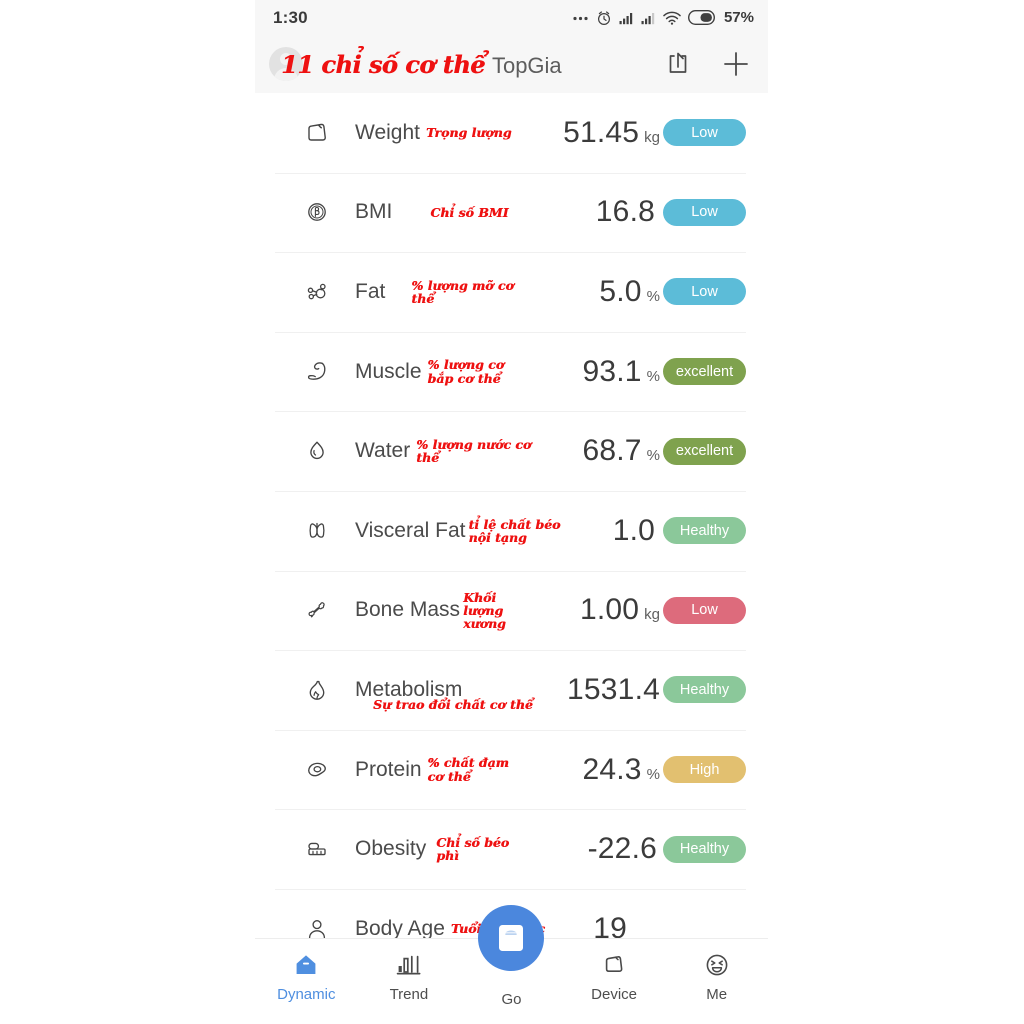 The height and width of the screenshot is (1024, 1024). I want to click on status-bar: 1:30 57%, so click(511, 17).